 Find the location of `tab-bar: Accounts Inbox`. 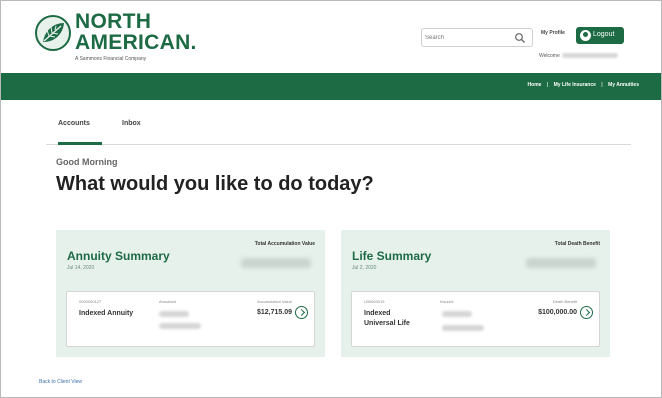

tab-bar: Accounts Inbox is located at coordinates (338, 128).